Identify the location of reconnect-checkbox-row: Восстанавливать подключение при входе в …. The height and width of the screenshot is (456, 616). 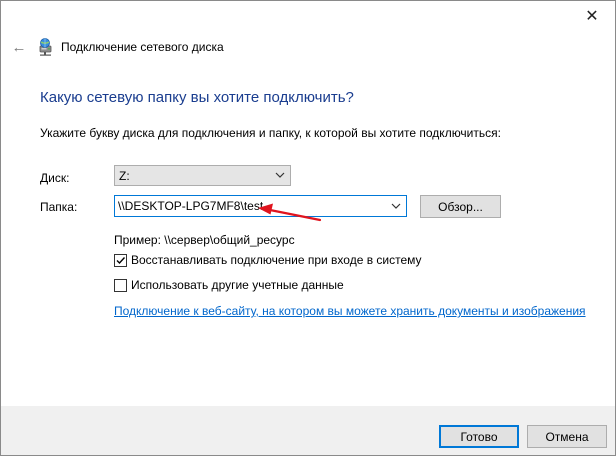
(268, 260).